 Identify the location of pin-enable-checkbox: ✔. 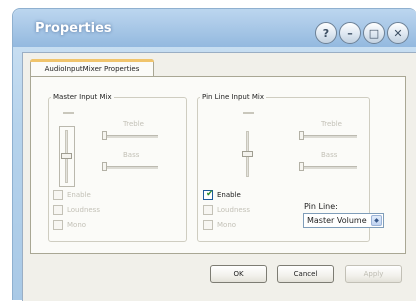
(208, 194).